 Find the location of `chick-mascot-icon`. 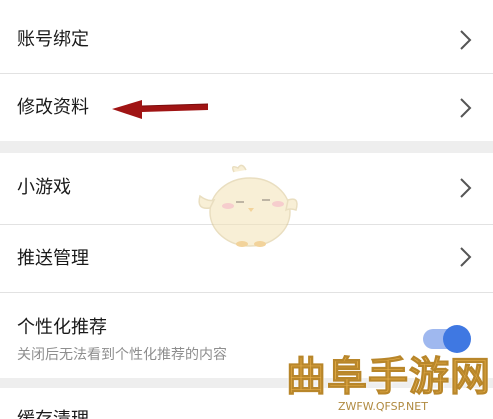

chick-mascot-icon is located at coordinates (248, 205).